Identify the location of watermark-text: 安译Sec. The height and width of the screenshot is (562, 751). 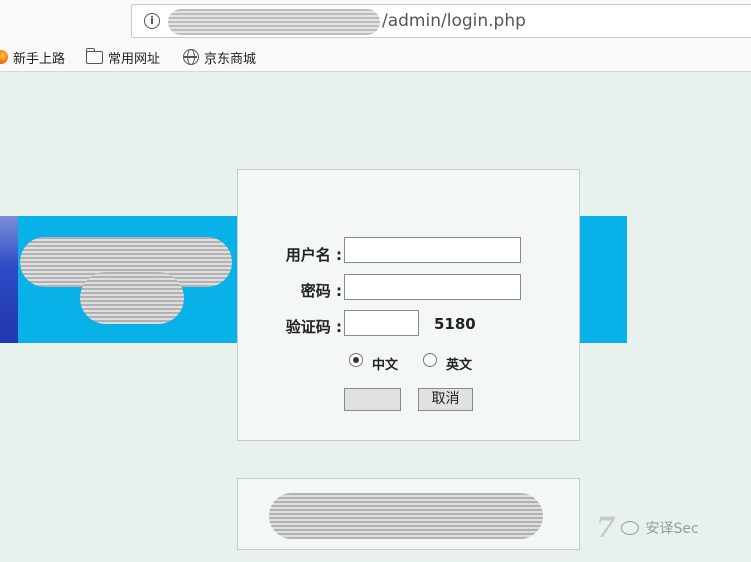
(672, 528).